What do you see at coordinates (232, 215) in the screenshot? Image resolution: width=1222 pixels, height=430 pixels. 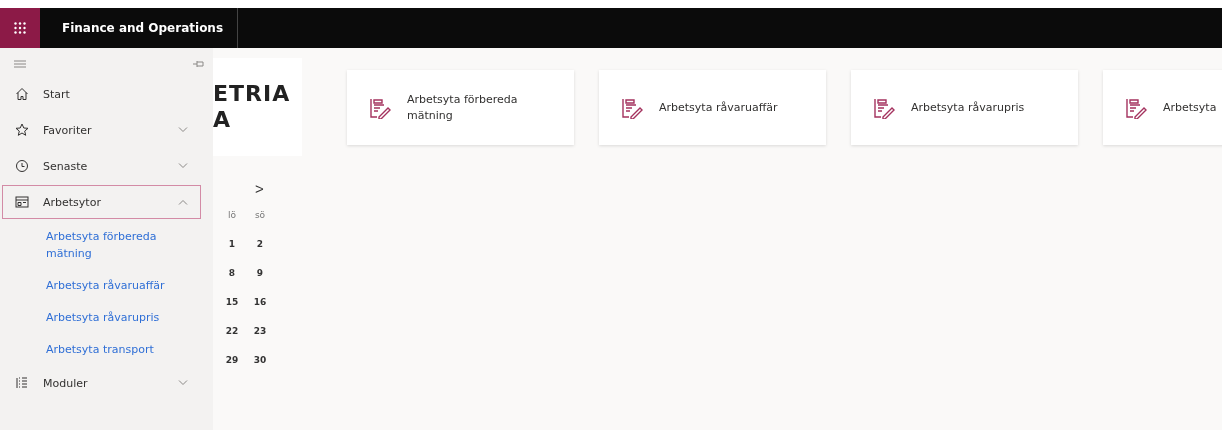 I see `weekday-label: lö` at bounding box center [232, 215].